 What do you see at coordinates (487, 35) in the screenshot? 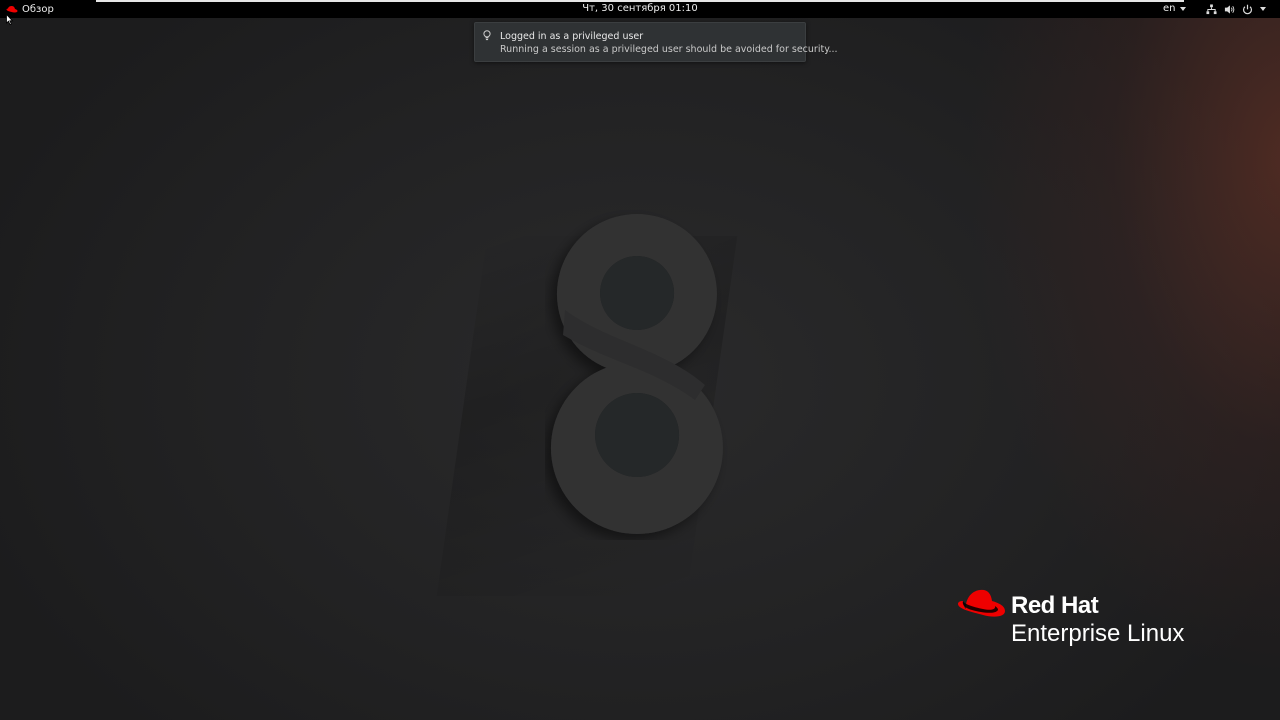
I see `lightbulb-icon` at bounding box center [487, 35].